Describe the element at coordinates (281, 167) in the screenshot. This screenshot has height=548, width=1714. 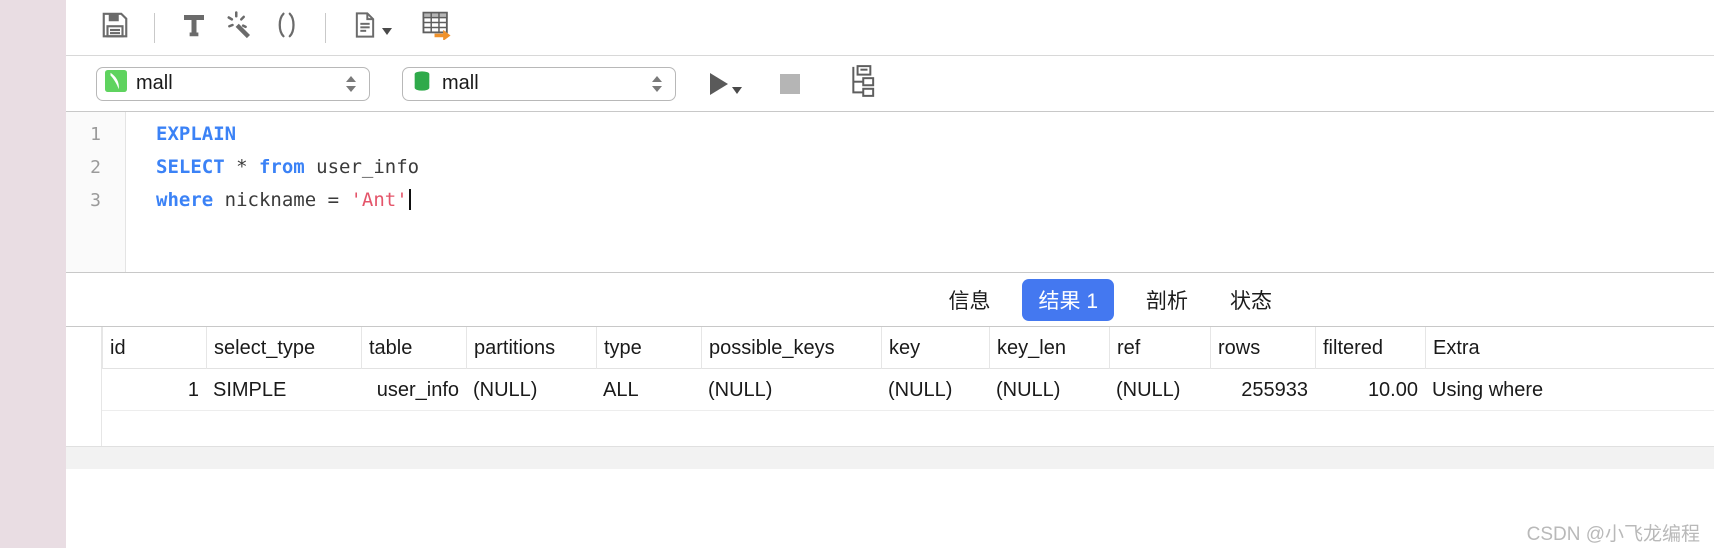
I see `sql-keyword: from` at that location.